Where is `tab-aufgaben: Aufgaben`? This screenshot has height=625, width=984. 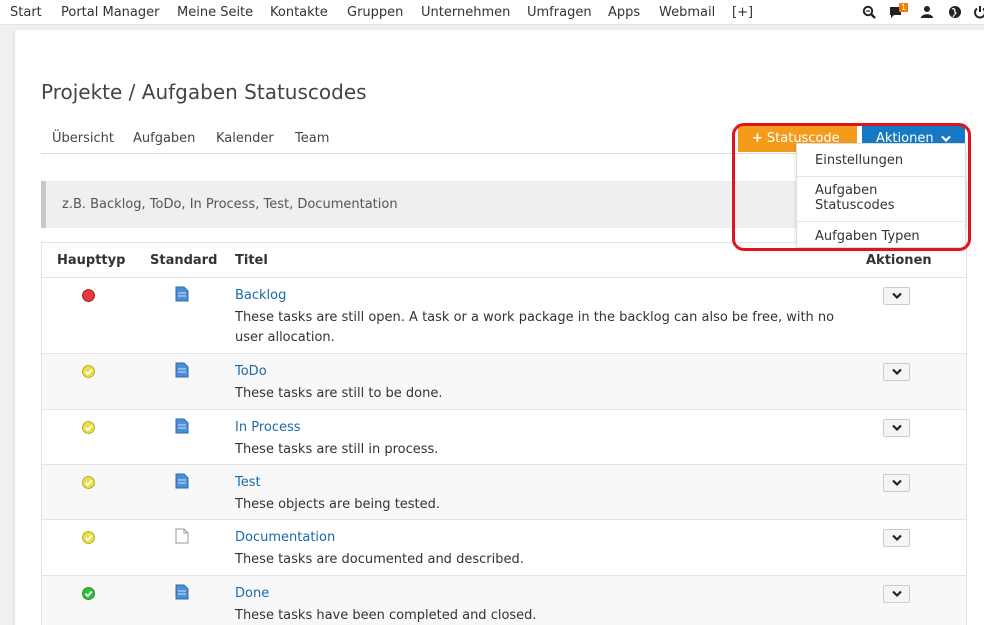
tab-aufgaben: Aufgaben is located at coordinates (164, 138).